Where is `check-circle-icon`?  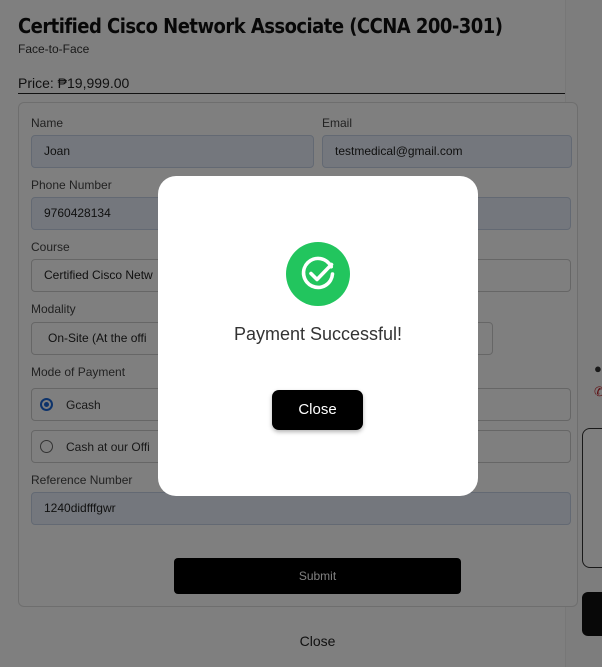 check-circle-icon is located at coordinates (318, 274).